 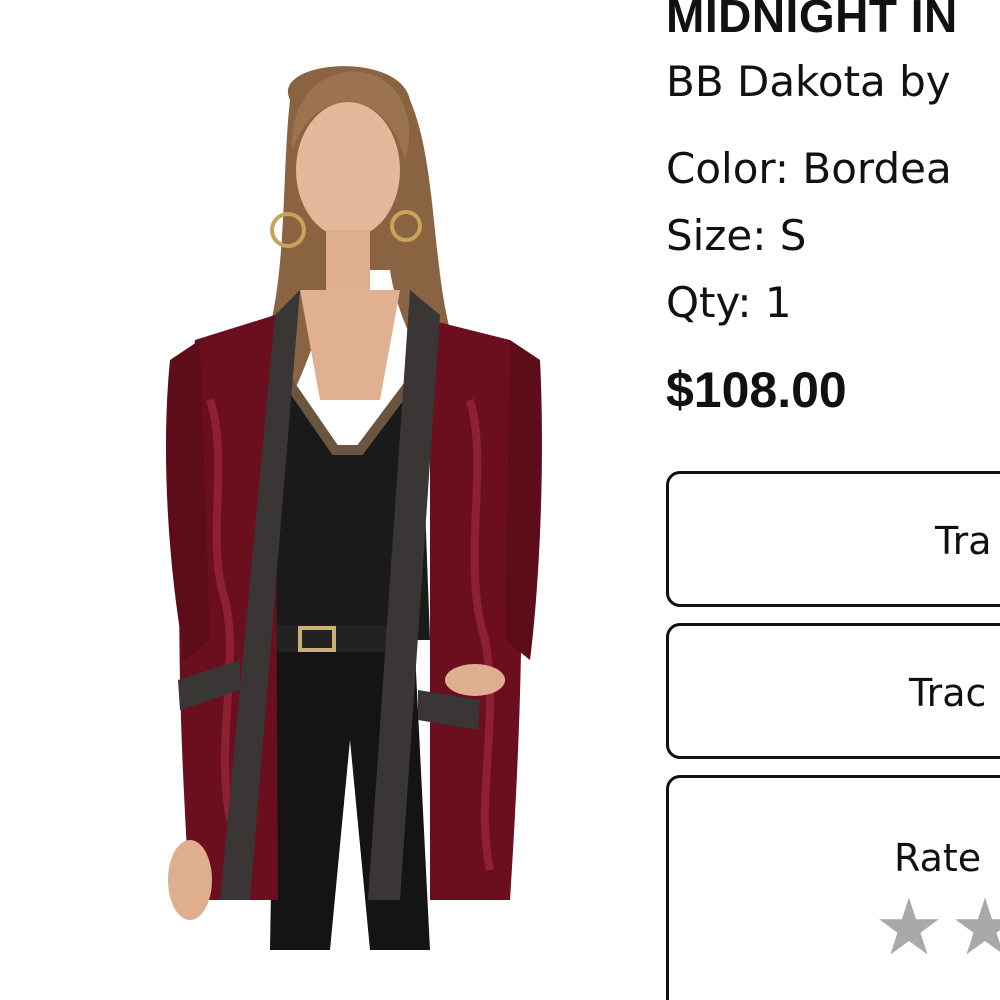 What do you see at coordinates (948, 693) in the screenshot?
I see `track-return-button-label: Trac` at bounding box center [948, 693].